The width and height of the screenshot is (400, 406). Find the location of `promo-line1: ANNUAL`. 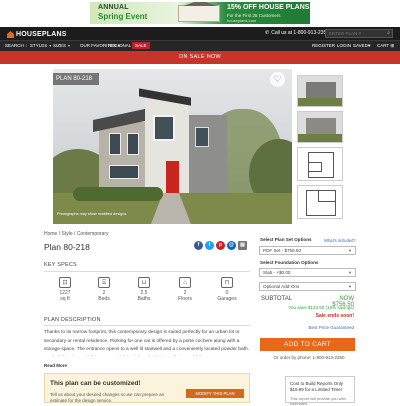

promo-line1: ANNUAL is located at coordinates (113, 7).